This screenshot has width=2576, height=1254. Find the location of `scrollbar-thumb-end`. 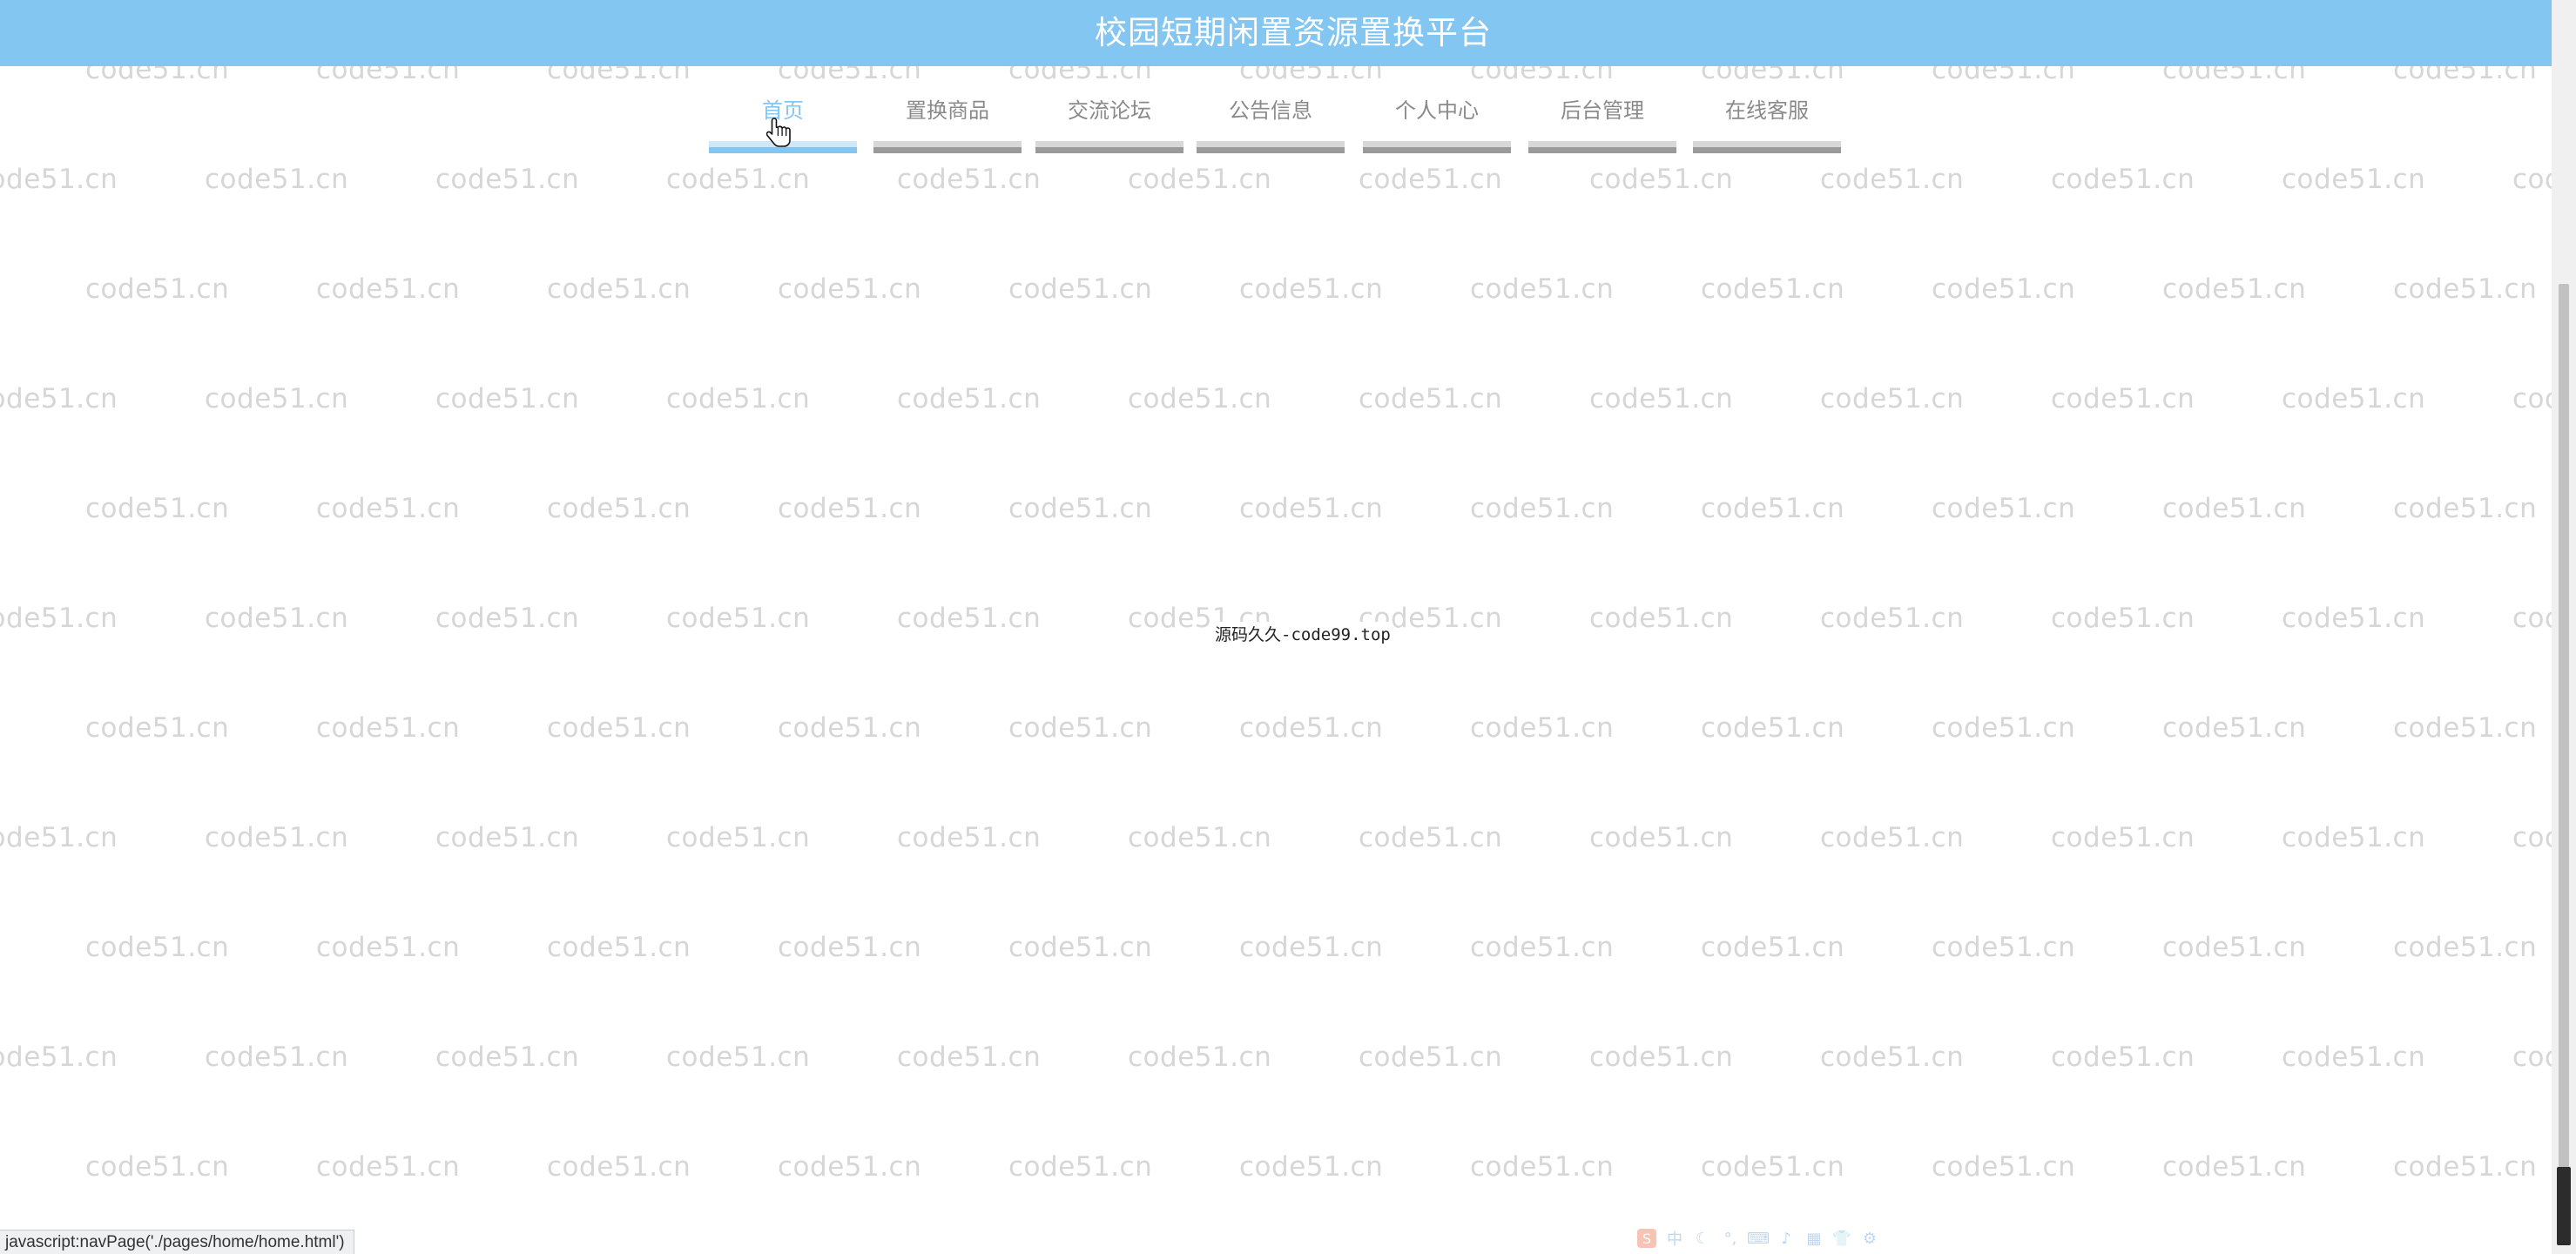

scrollbar-thumb-end is located at coordinates (2564, 1206).